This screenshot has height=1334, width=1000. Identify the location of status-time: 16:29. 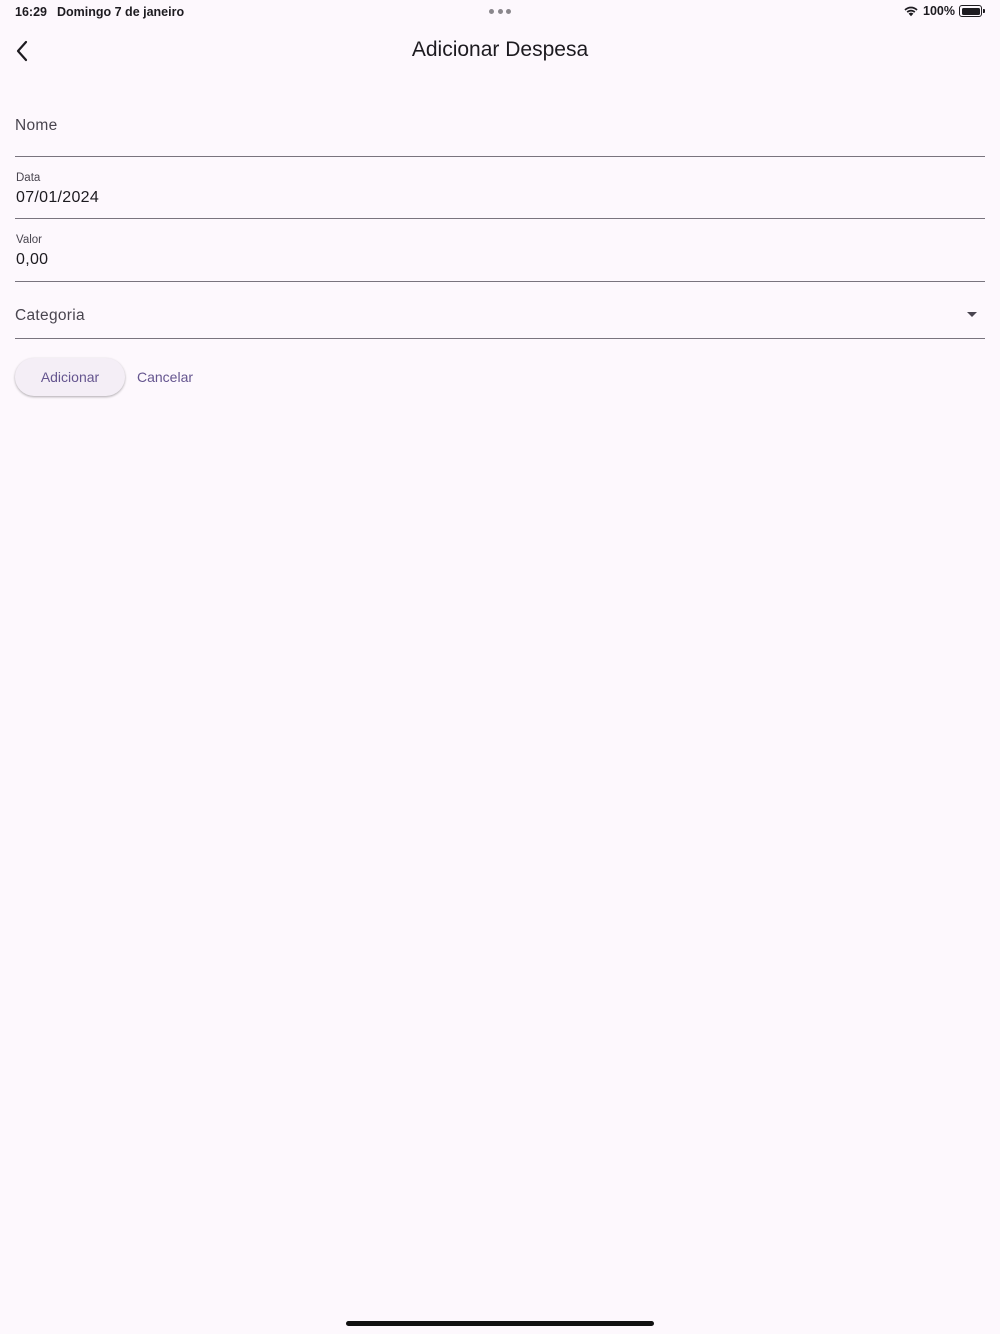
(31, 12).